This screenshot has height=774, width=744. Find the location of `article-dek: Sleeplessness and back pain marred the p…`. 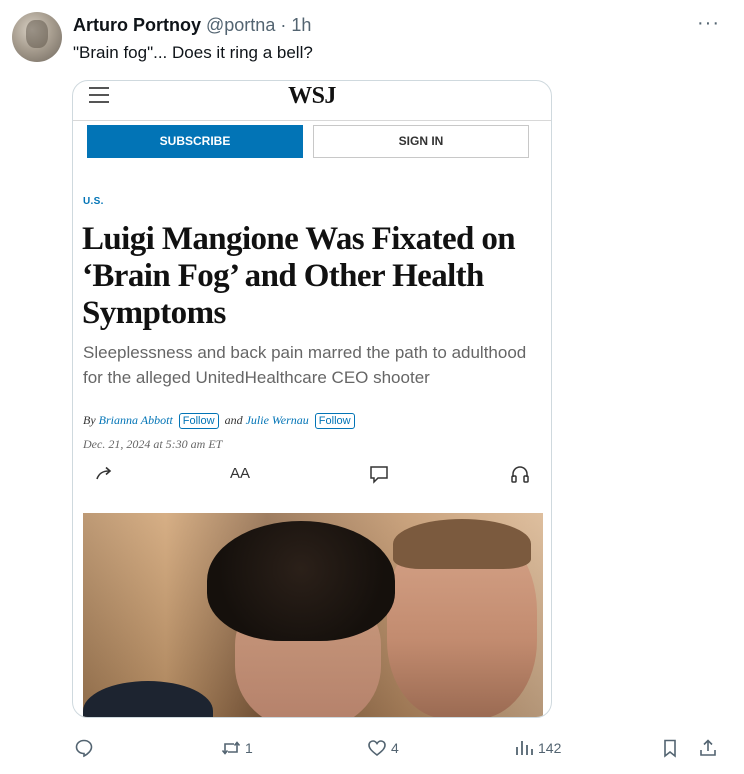

article-dek: Sleeplessness and back pain marred the p… is located at coordinates (305, 365).